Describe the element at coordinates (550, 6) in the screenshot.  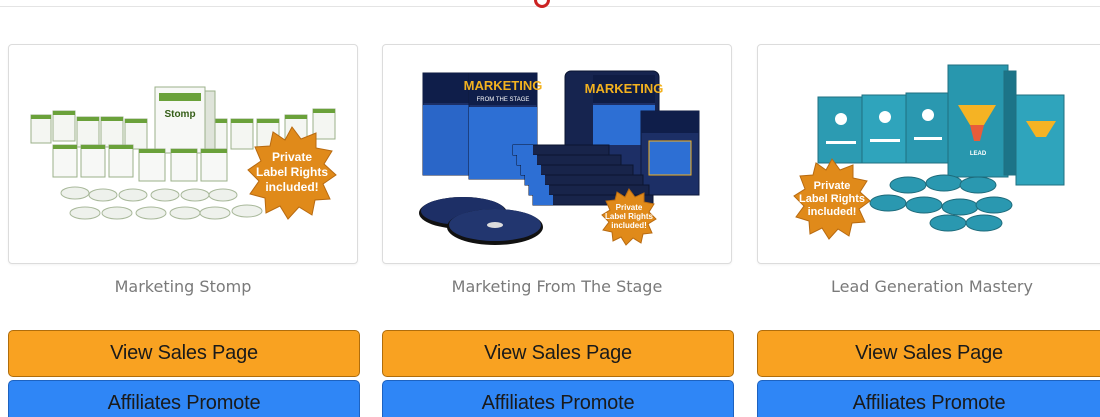
I see `header-divider` at that location.